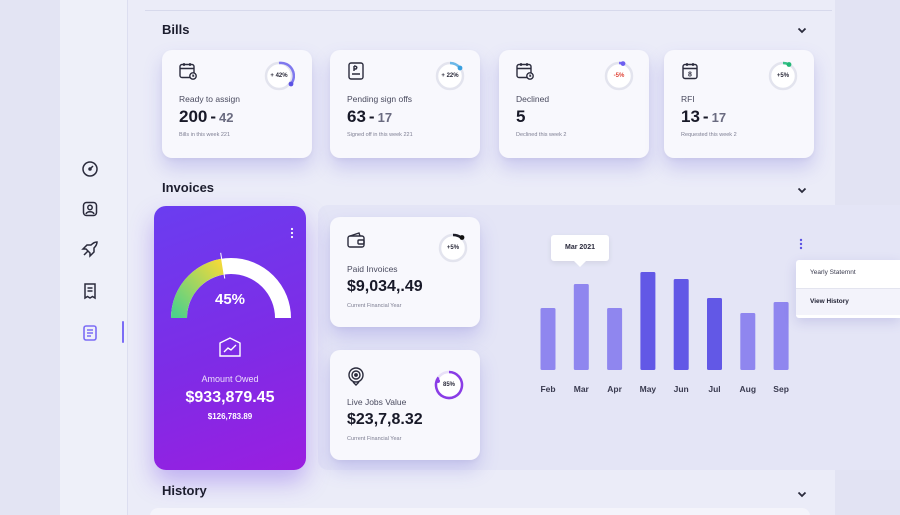 The image size is (900, 515). What do you see at coordinates (714, 389) in the screenshot?
I see `x-tick-label: Jul` at bounding box center [714, 389].